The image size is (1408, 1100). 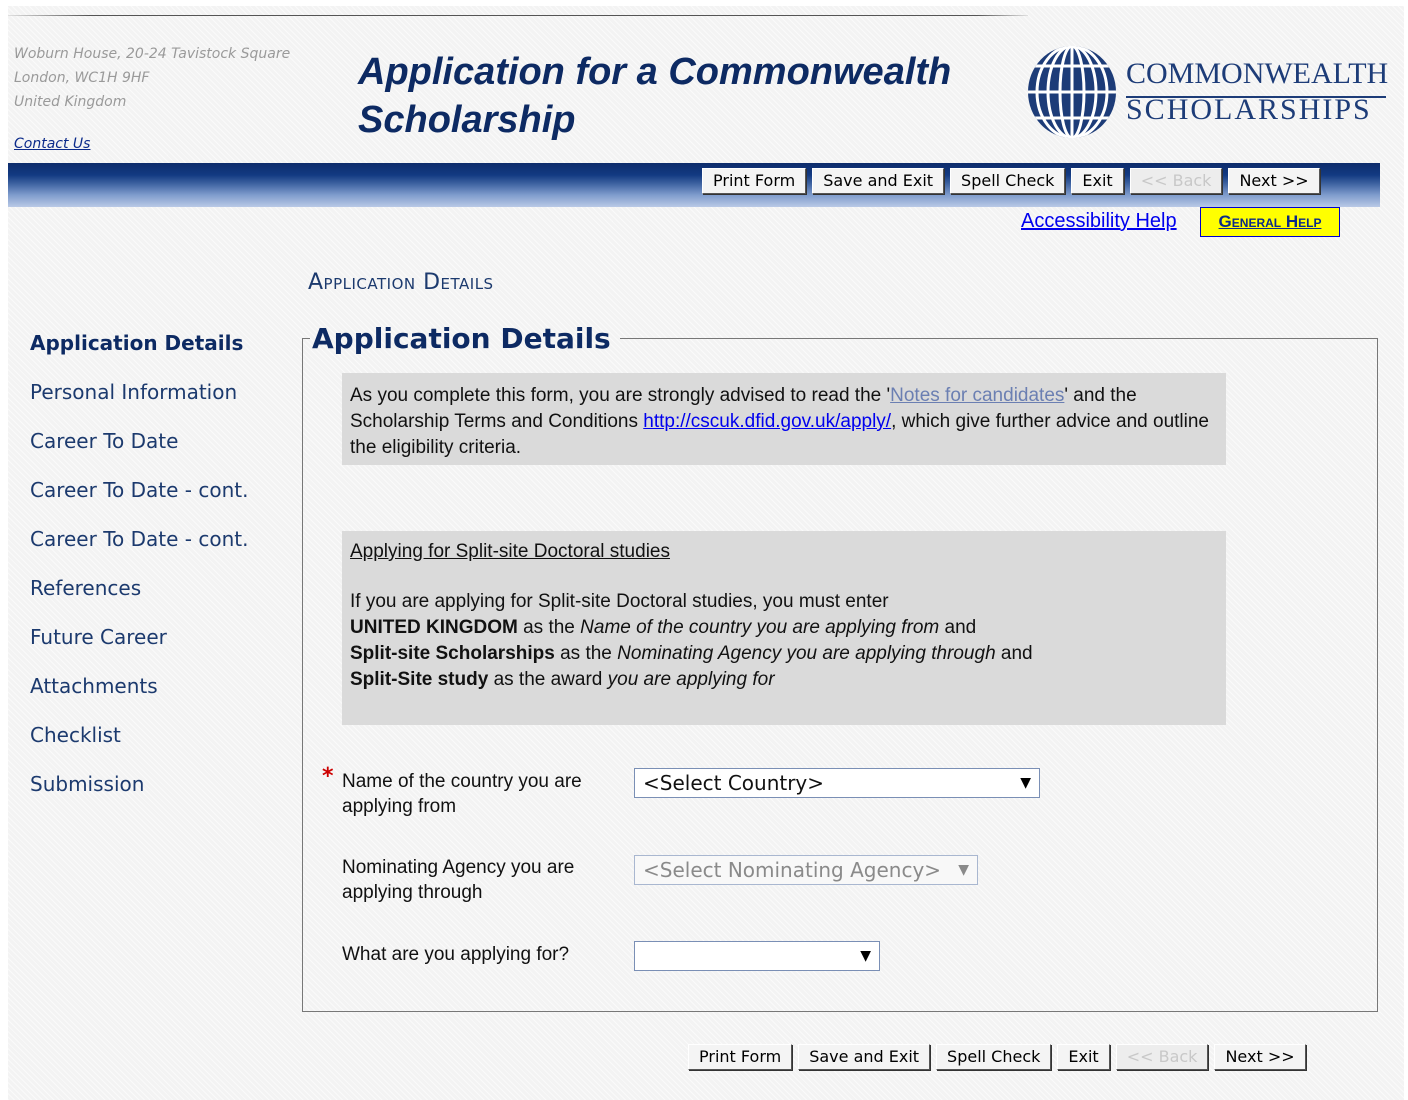 I want to click on award-select: ▼, so click(x=757, y=956).